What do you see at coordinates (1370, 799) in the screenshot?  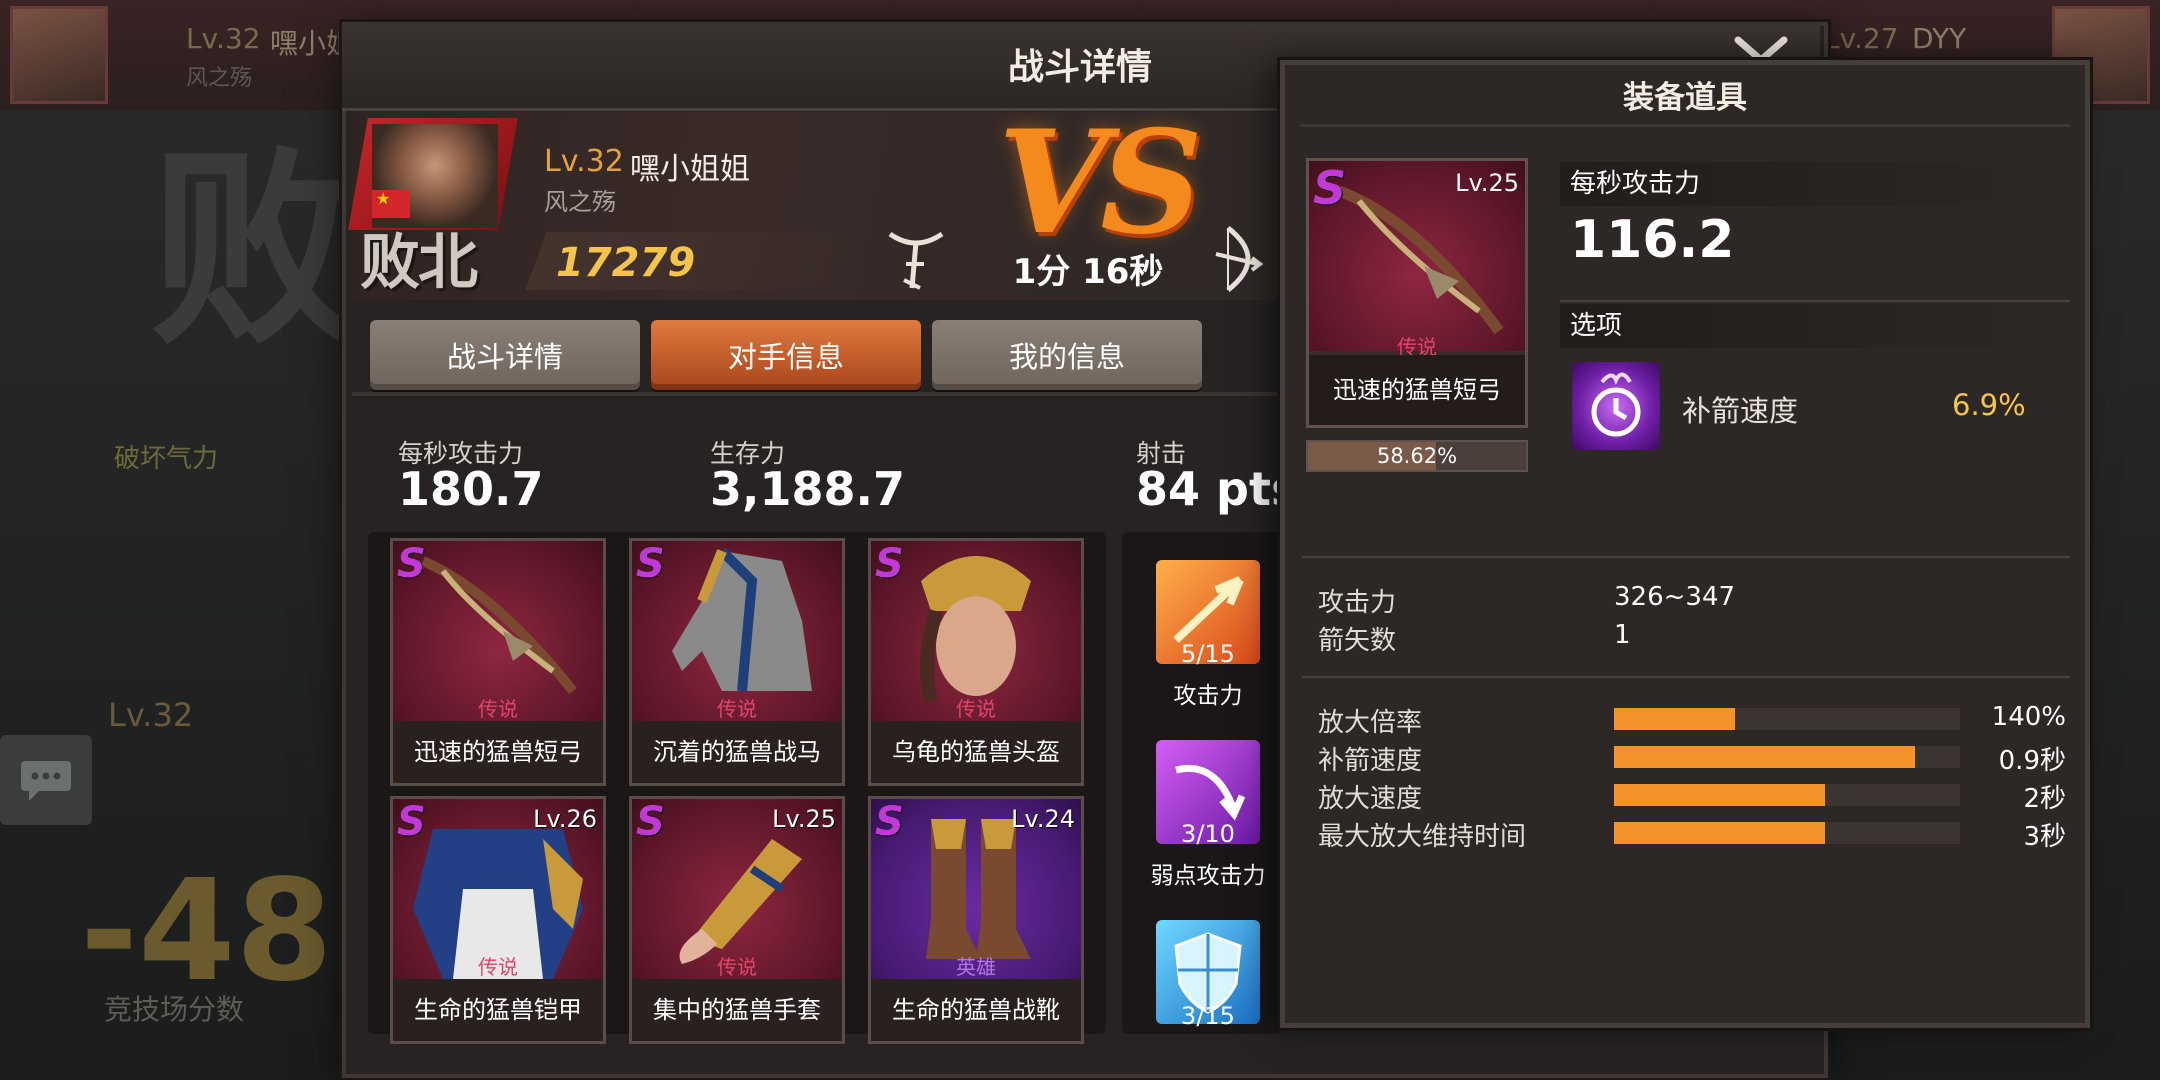 I see `bar-label: 放大速度` at bounding box center [1370, 799].